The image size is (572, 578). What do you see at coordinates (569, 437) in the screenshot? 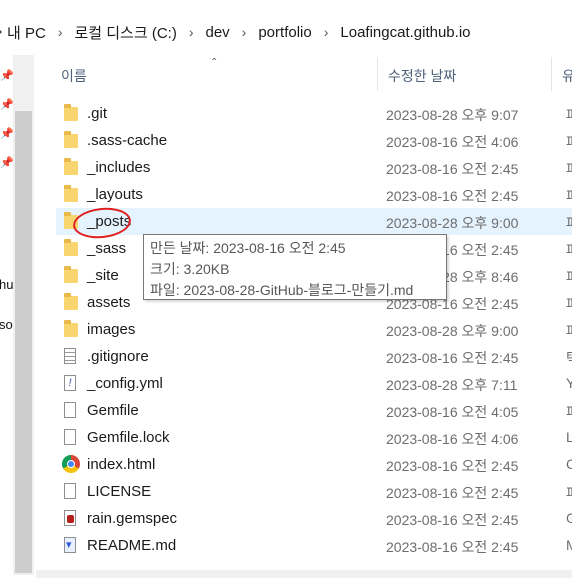
I see `file-type: L` at bounding box center [569, 437].